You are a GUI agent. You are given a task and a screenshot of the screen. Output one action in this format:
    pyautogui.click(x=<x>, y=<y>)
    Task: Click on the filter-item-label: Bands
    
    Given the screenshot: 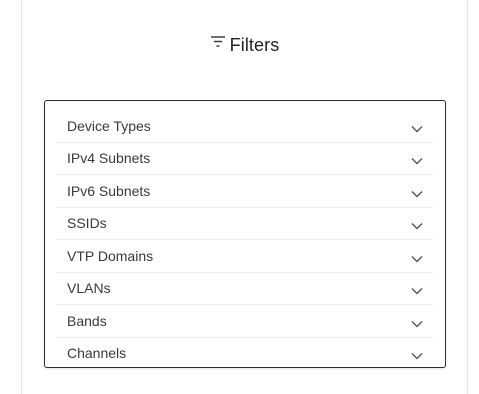 What is the action you would take?
    pyautogui.click(x=87, y=320)
    